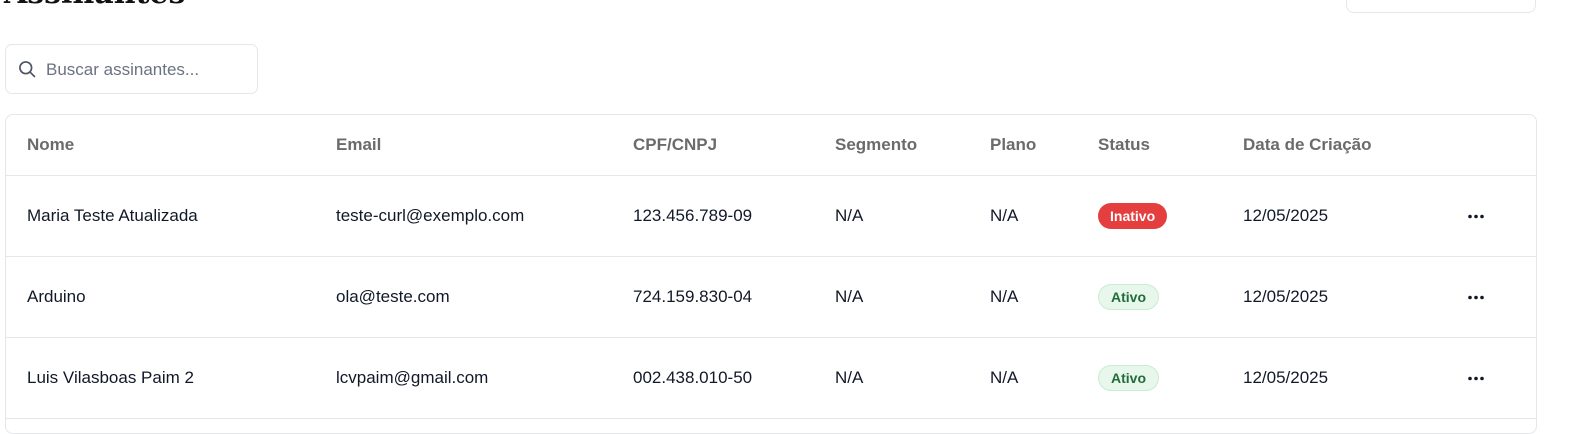  I want to click on search-input, so click(146, 70).